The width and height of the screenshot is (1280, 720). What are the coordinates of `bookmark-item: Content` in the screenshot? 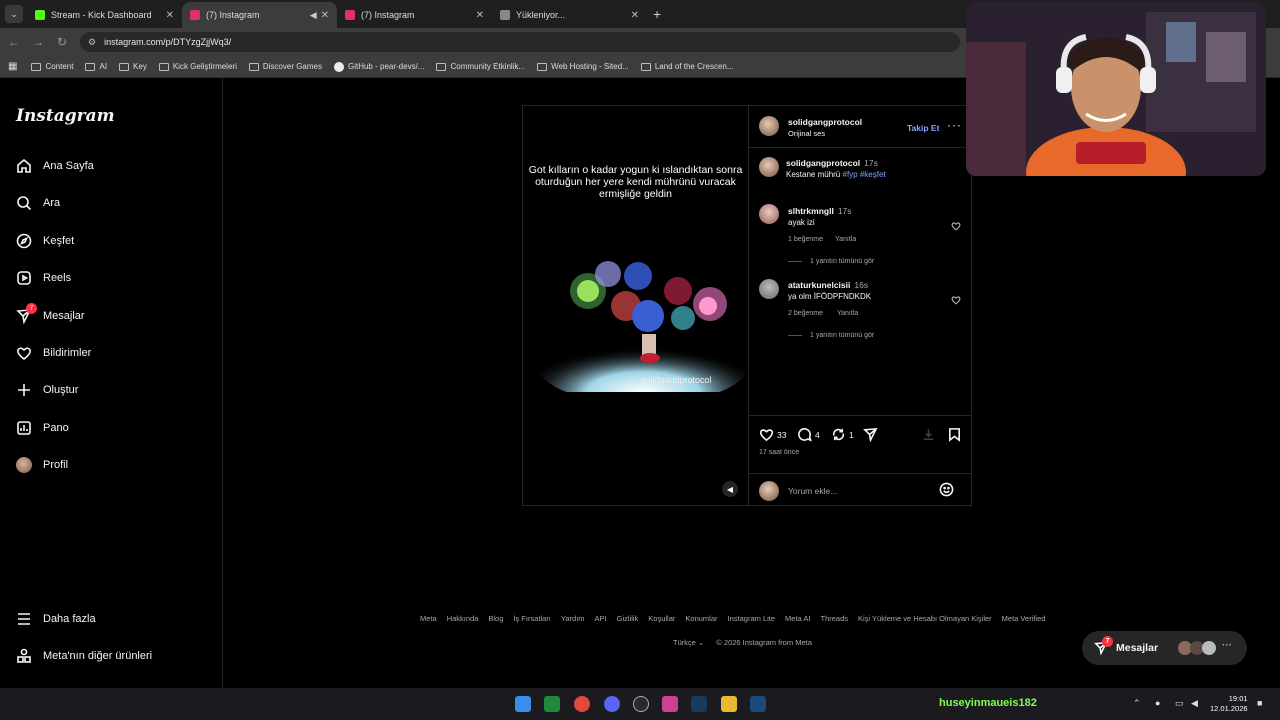 It's located at (52, 66).